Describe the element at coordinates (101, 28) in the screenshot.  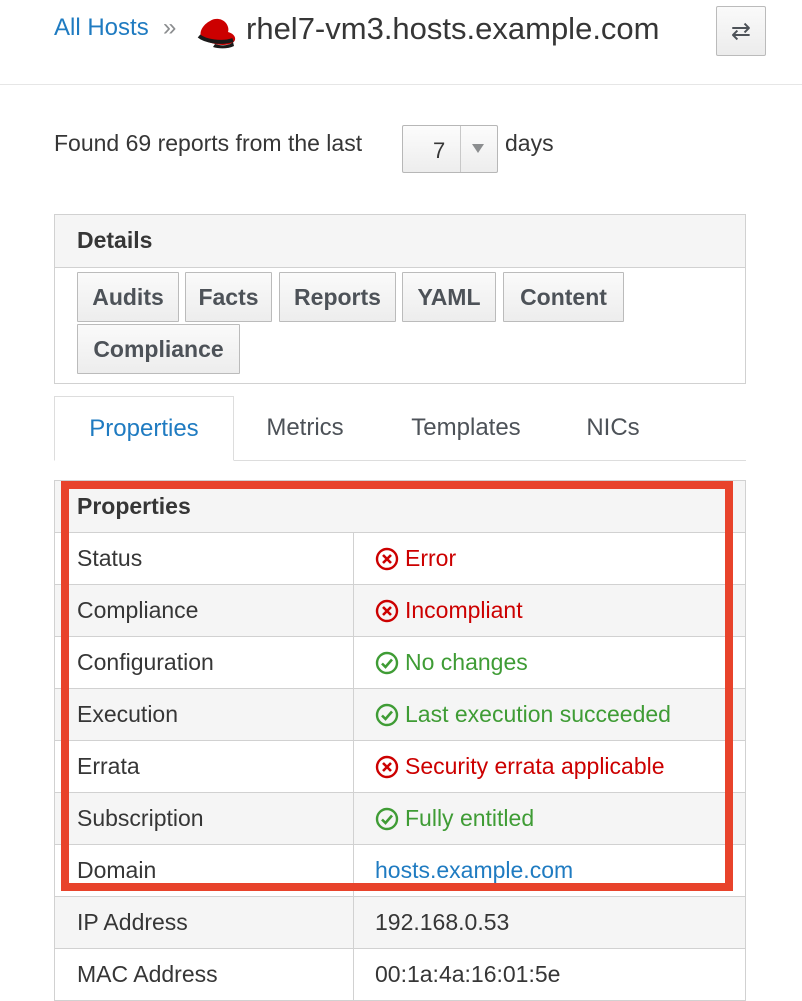
I see `breadcrumb-all-hosts-link: All Hosts` at that location.